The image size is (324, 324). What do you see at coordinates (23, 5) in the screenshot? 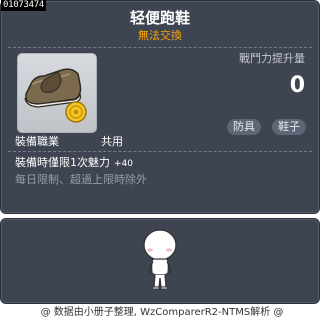
I see `item-id: 01073474` at bounding box center [23, 5].